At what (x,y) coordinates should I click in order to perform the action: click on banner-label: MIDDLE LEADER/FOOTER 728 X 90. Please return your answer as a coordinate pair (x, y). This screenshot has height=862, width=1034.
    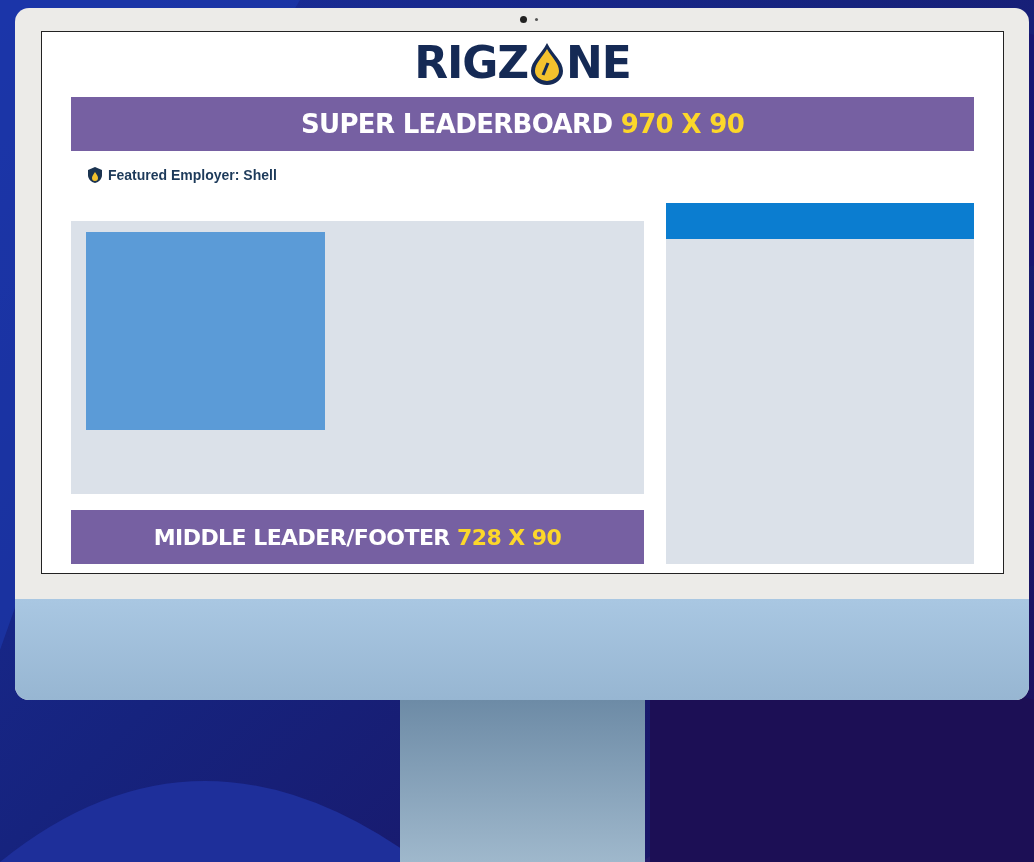
    Looking at the image, I should click on (357, 537).